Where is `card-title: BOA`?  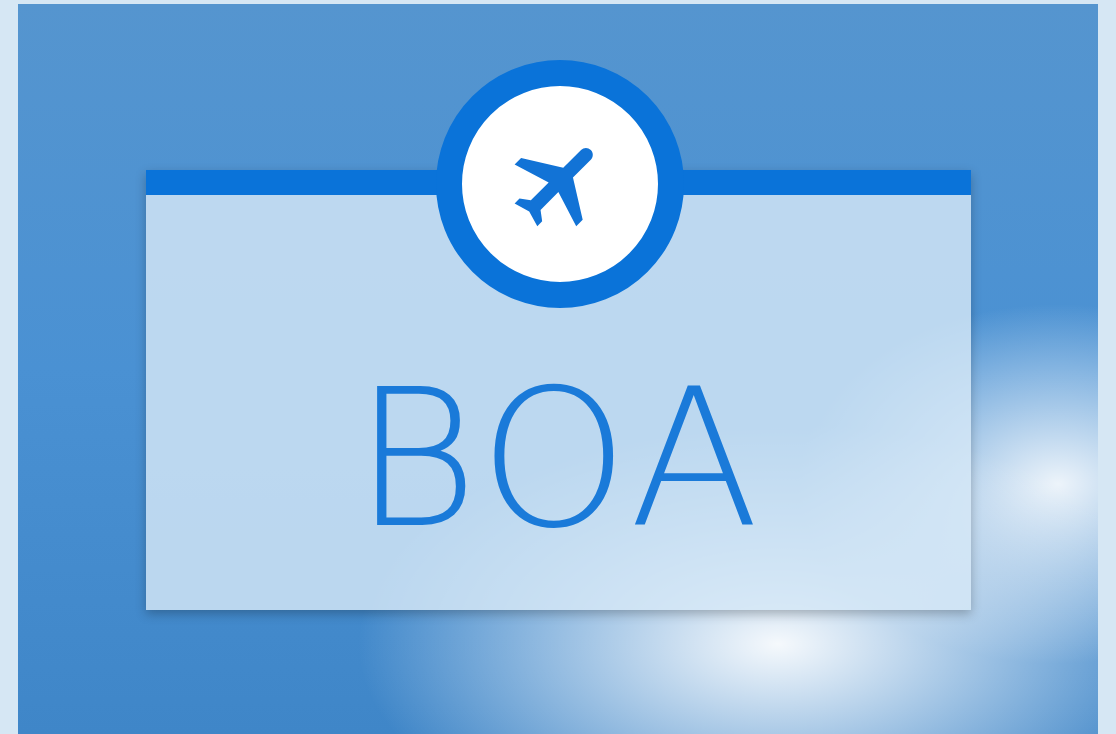 card-title: BOA is located at coordinates (558, 460).